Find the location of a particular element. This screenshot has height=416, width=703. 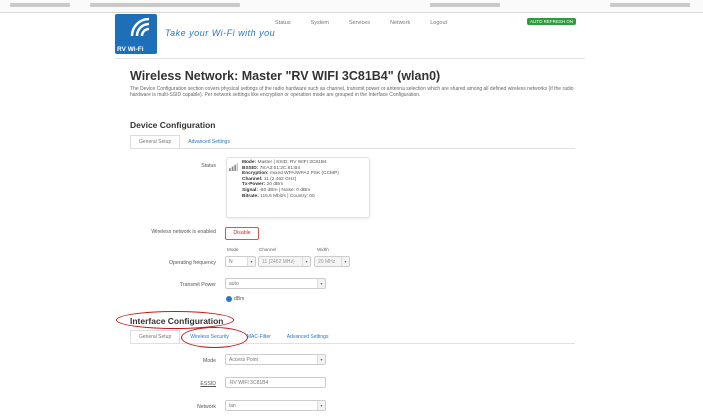

status-value: Master | SSID: RV WIFI 3C81B4 is located at coordinates (291, 162).